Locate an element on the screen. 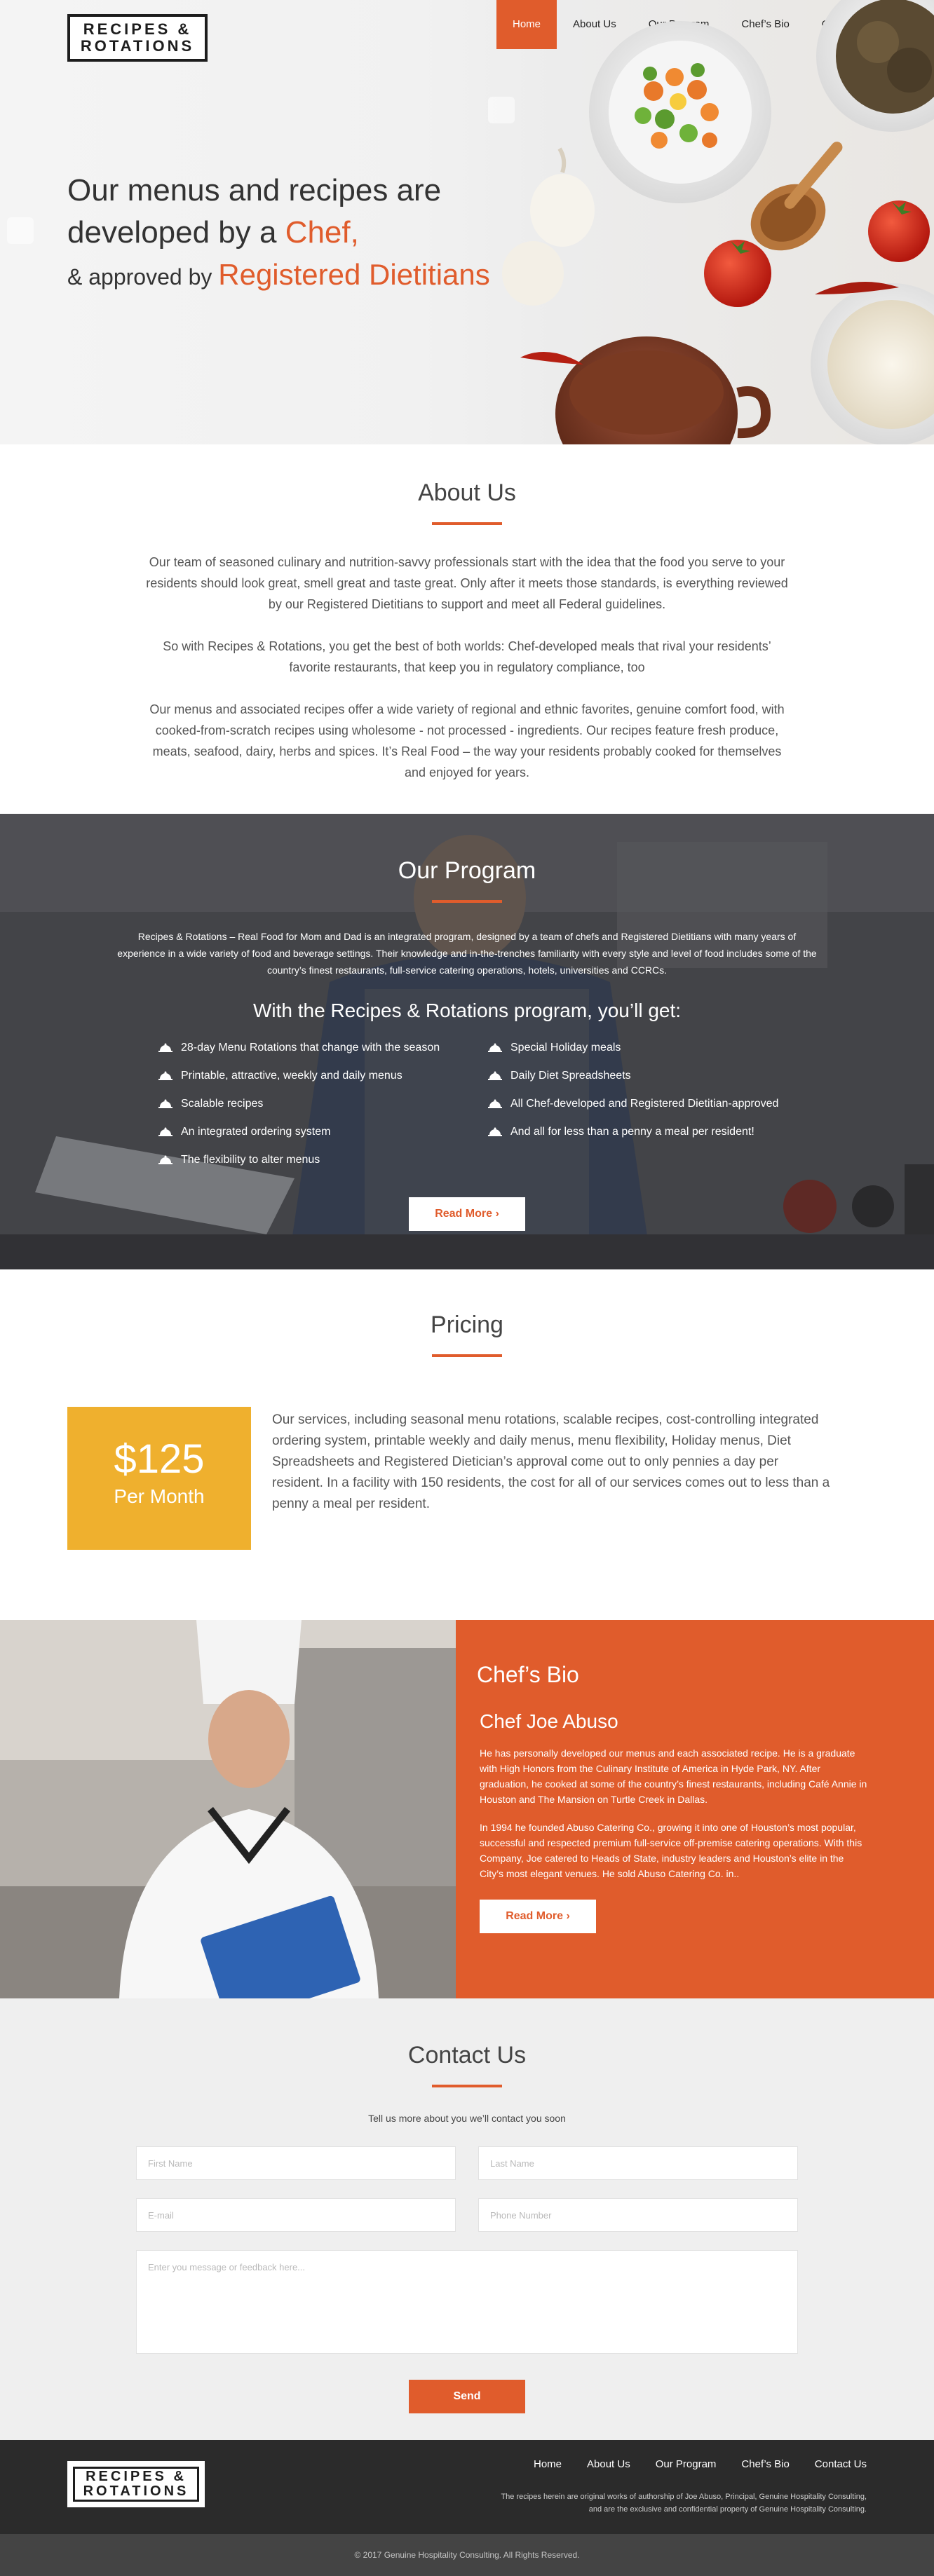  pricing-title: Pricing is located at coordinates (467, 1324).